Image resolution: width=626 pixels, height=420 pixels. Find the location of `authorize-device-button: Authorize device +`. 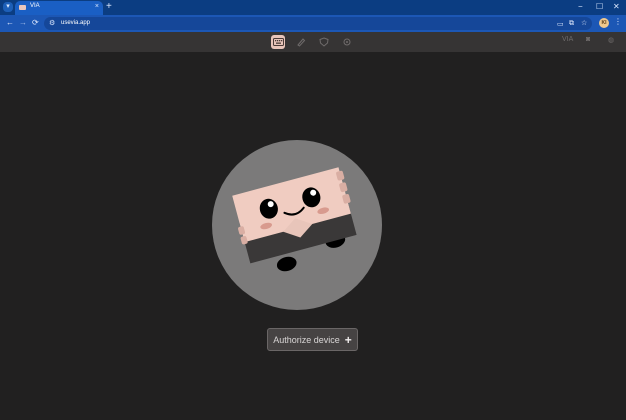

authorize-device-button: Authorize device + is located at coordinates (312, 339).